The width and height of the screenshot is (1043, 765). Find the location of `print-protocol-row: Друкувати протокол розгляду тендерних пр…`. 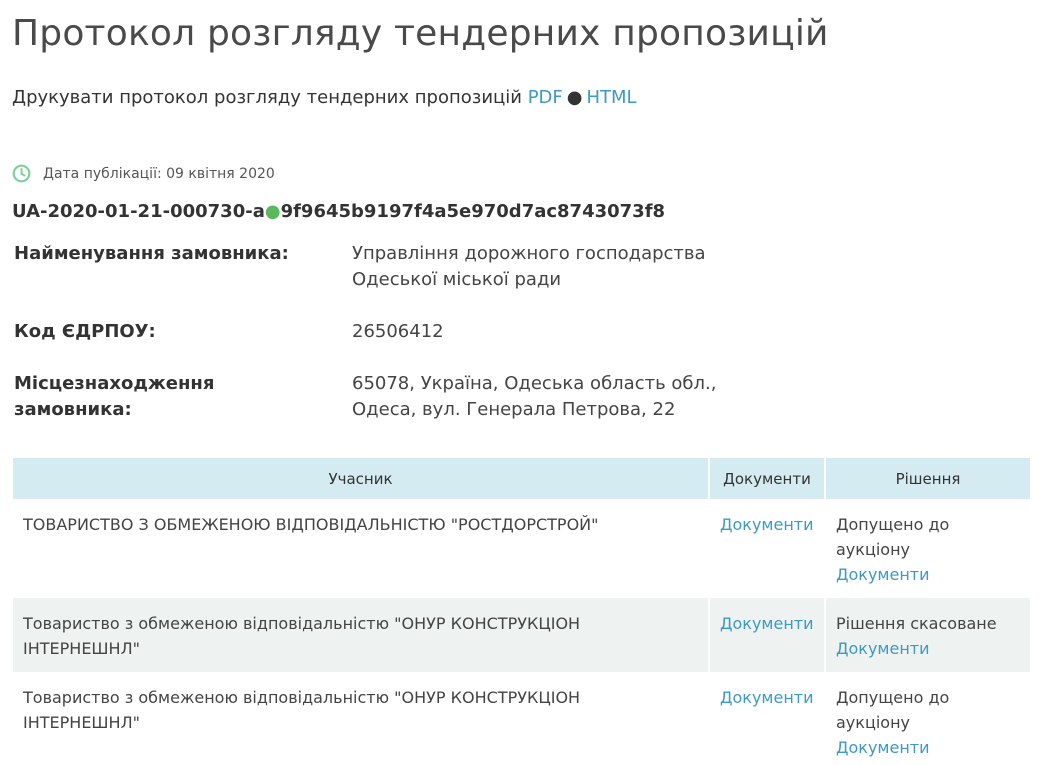

print-protocol-row: Друкувати протокол розгляду тендерних пр… is located at coordinates (324, 97).